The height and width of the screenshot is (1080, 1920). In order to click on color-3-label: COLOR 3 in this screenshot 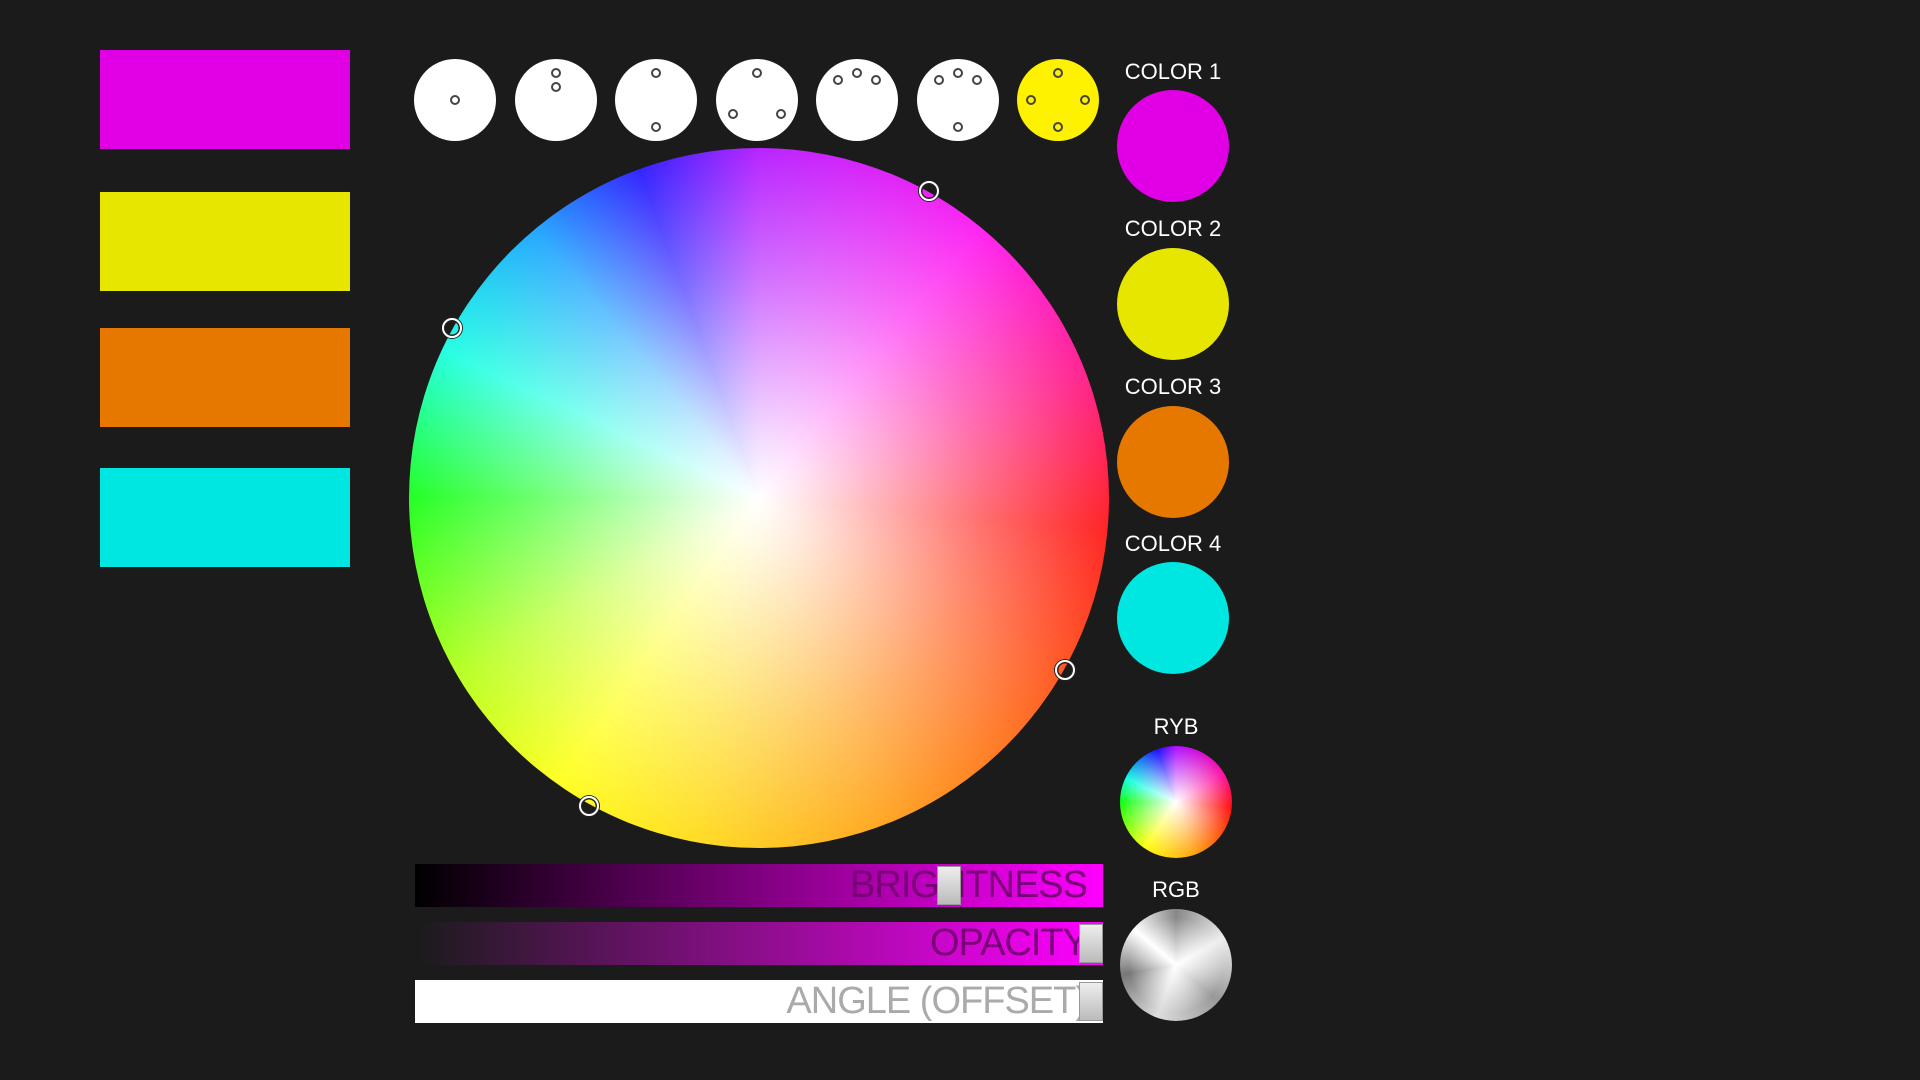, I will do `click(1173, 386)`.